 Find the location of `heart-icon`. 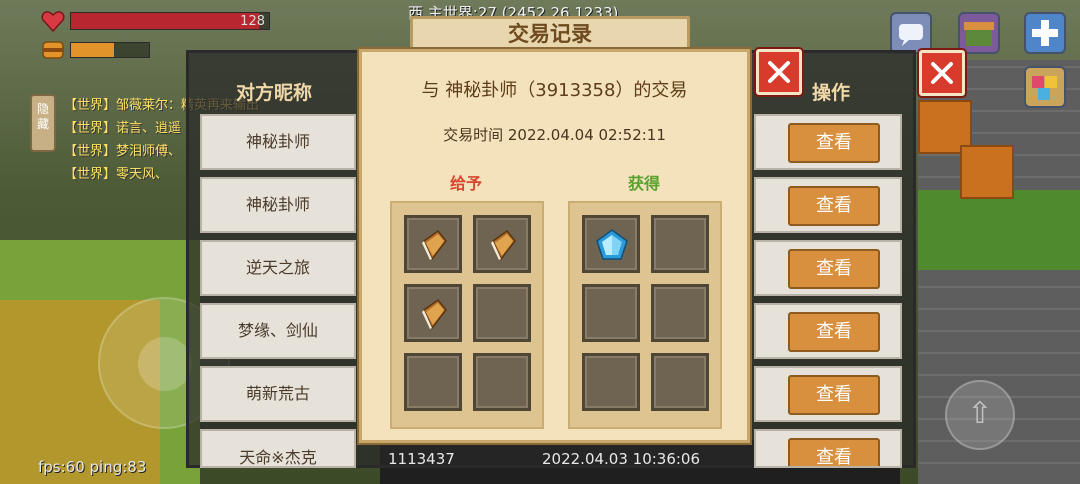

heart-icon is located at coordinates (53, 21).